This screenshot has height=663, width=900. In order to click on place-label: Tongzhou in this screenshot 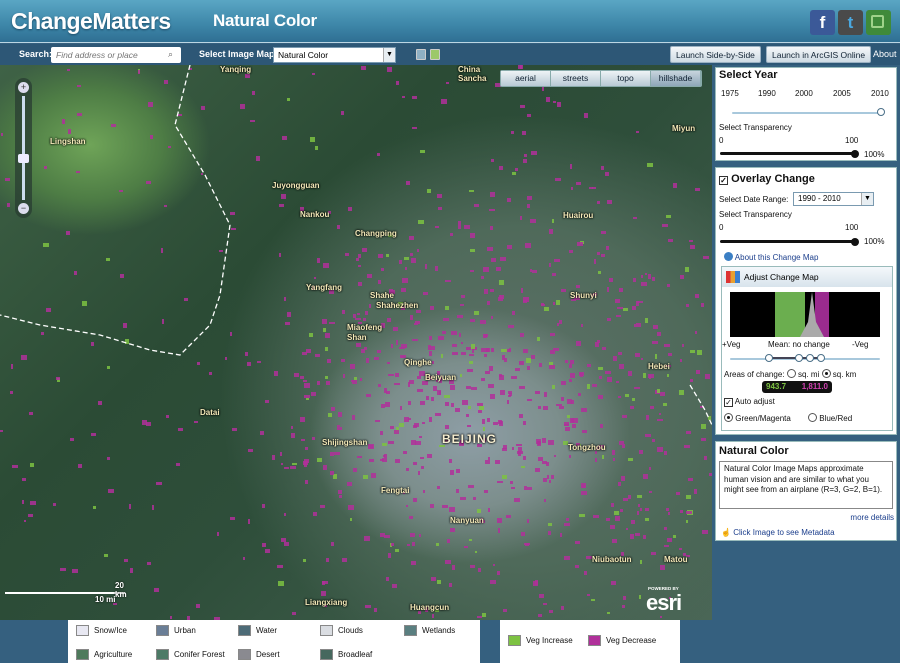, I will do `click(587, 447)`.